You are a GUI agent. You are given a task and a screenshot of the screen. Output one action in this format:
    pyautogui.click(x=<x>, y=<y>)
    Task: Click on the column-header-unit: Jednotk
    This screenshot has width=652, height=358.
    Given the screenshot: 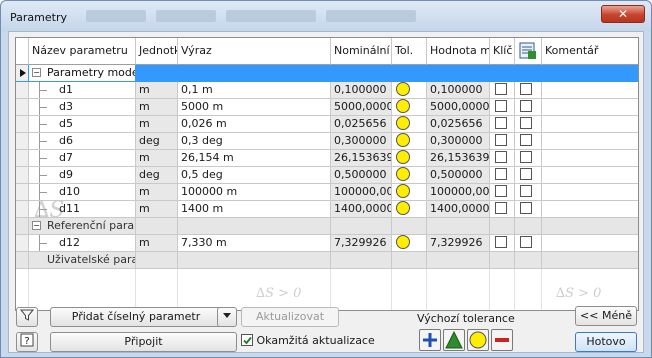 What is the action you would take?
    pyautogui.click(x=157, y=51)
    